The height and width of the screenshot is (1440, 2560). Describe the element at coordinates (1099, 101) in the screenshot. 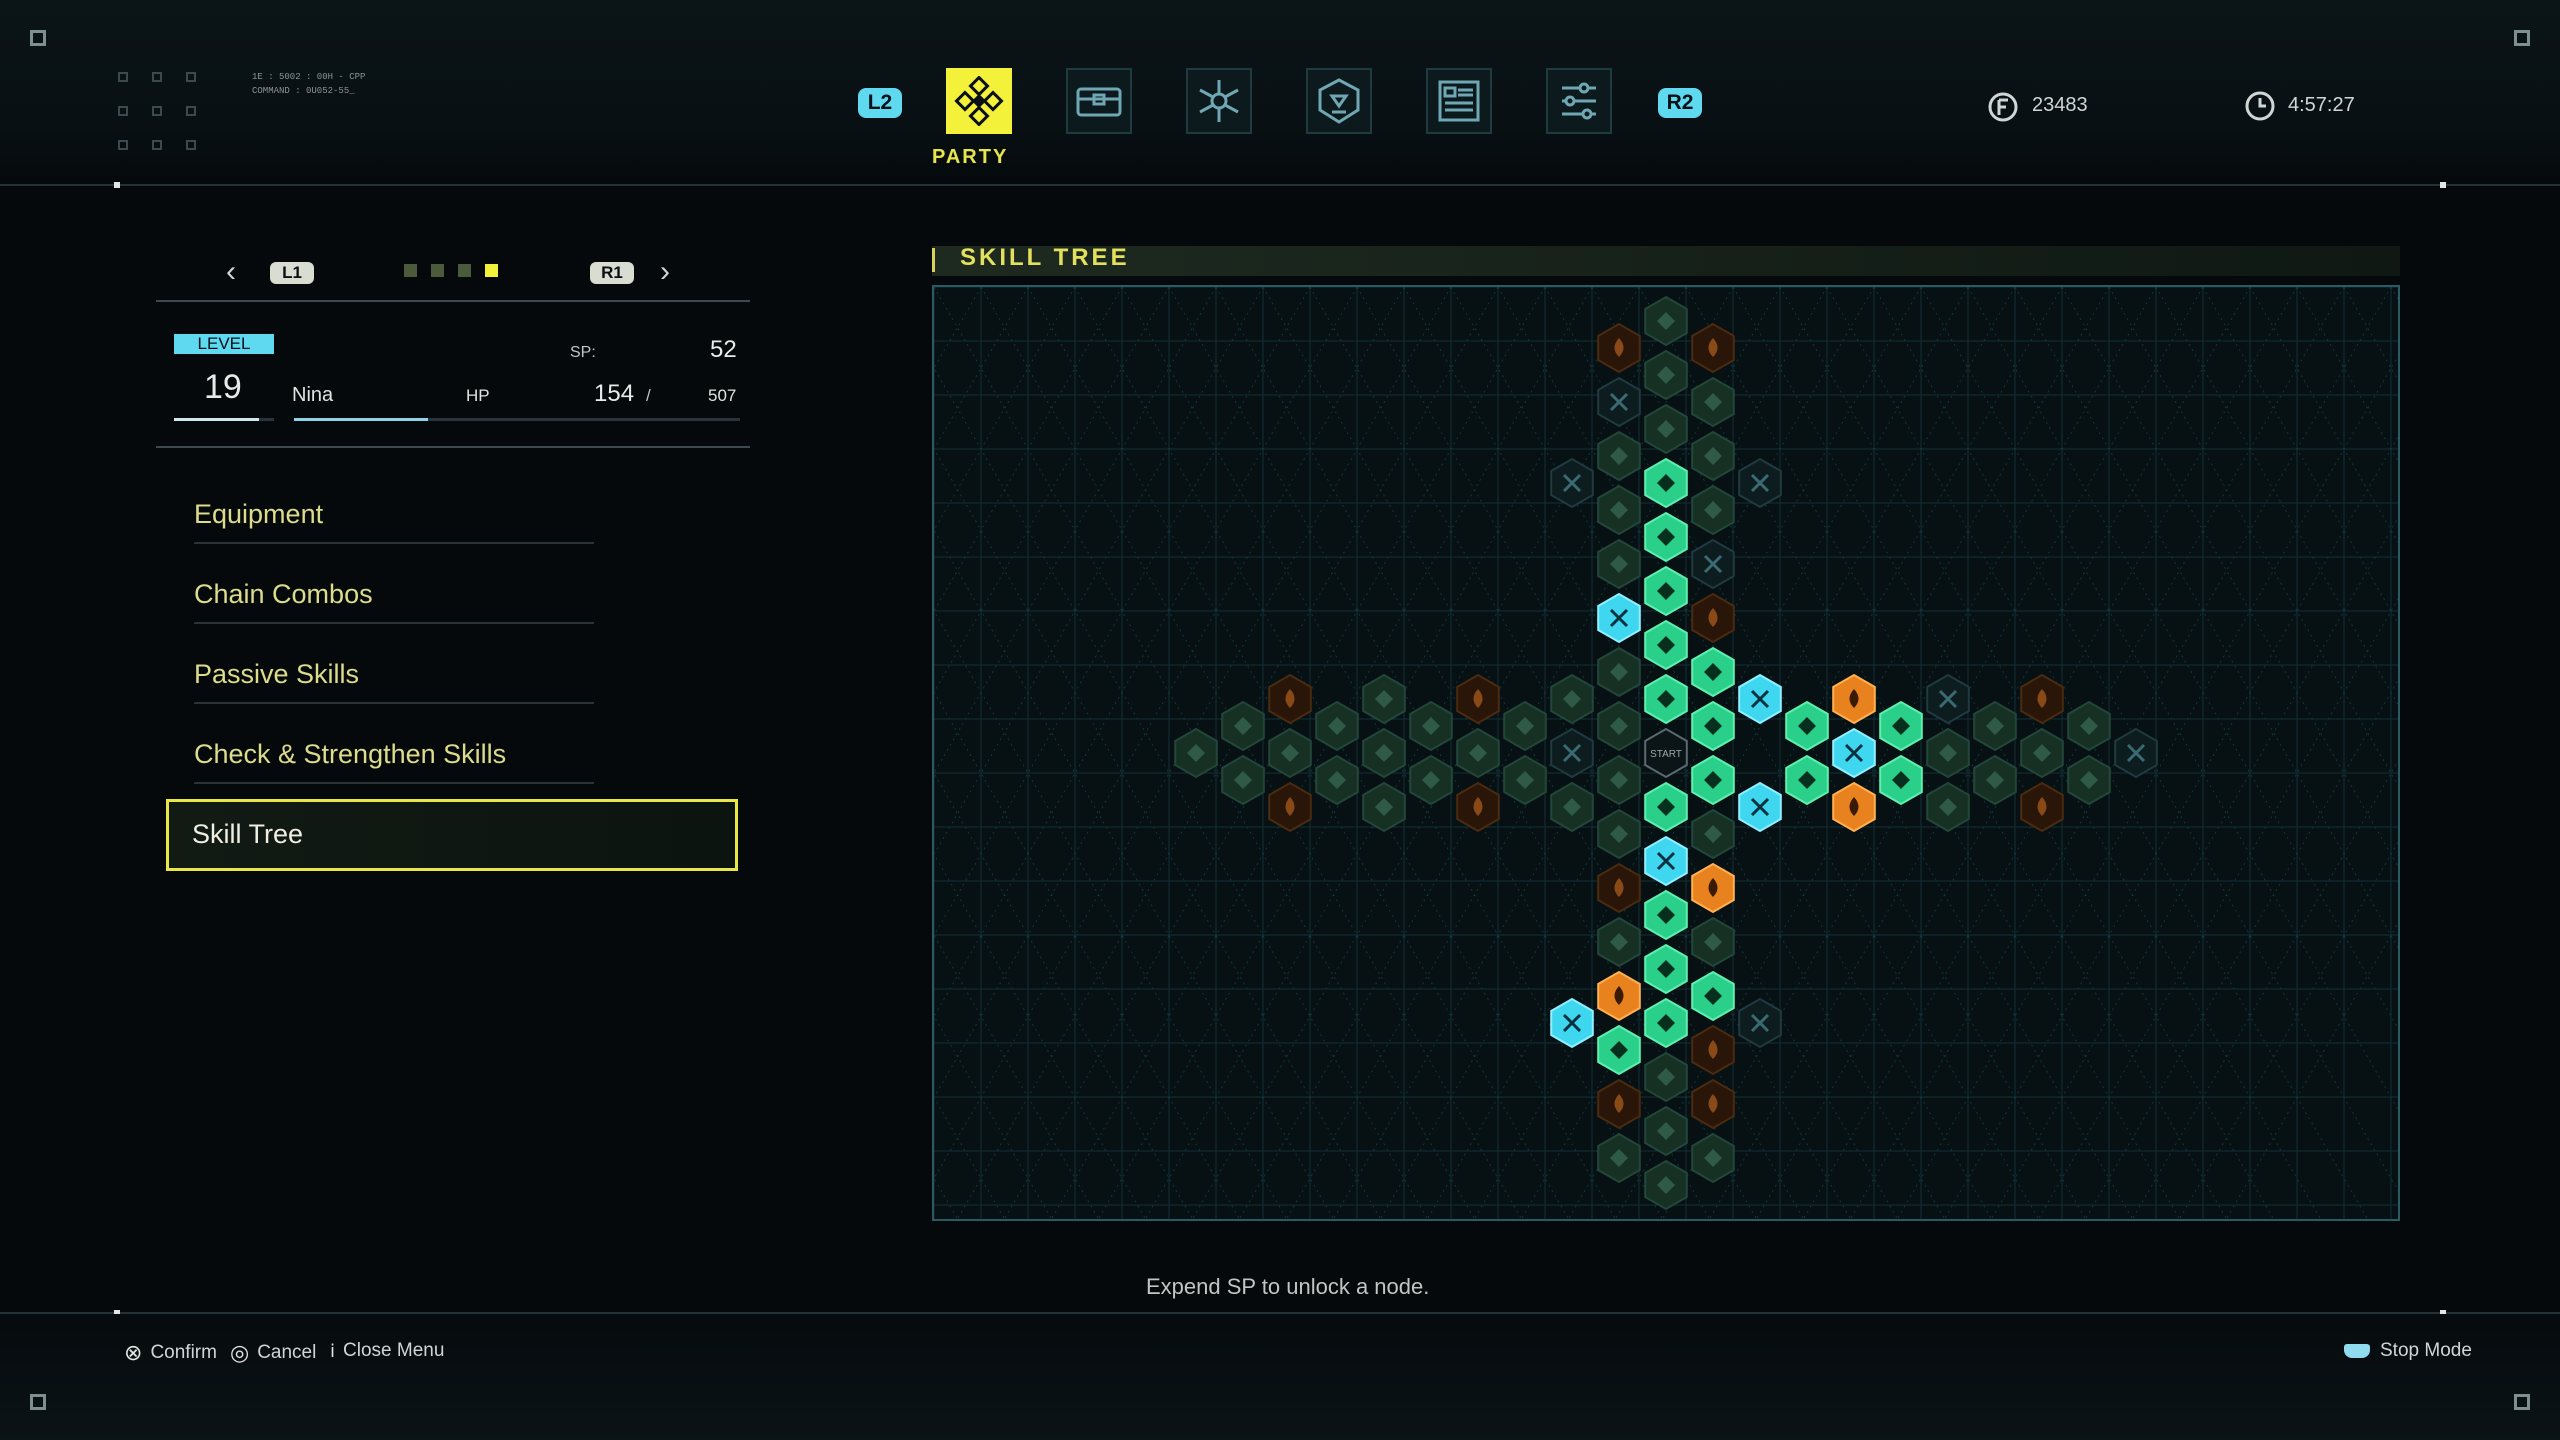

I see `tab-inventory` at that location.